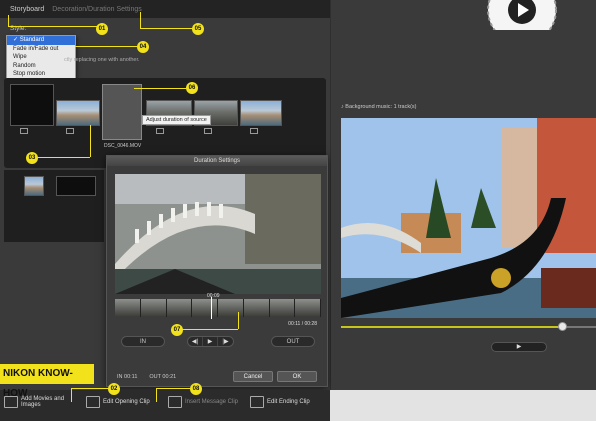  What do you see at coordinates (302, 324) in the screenshot?
I see `time-position: 00:11 / 00:28` at bounding box center [302, 324].